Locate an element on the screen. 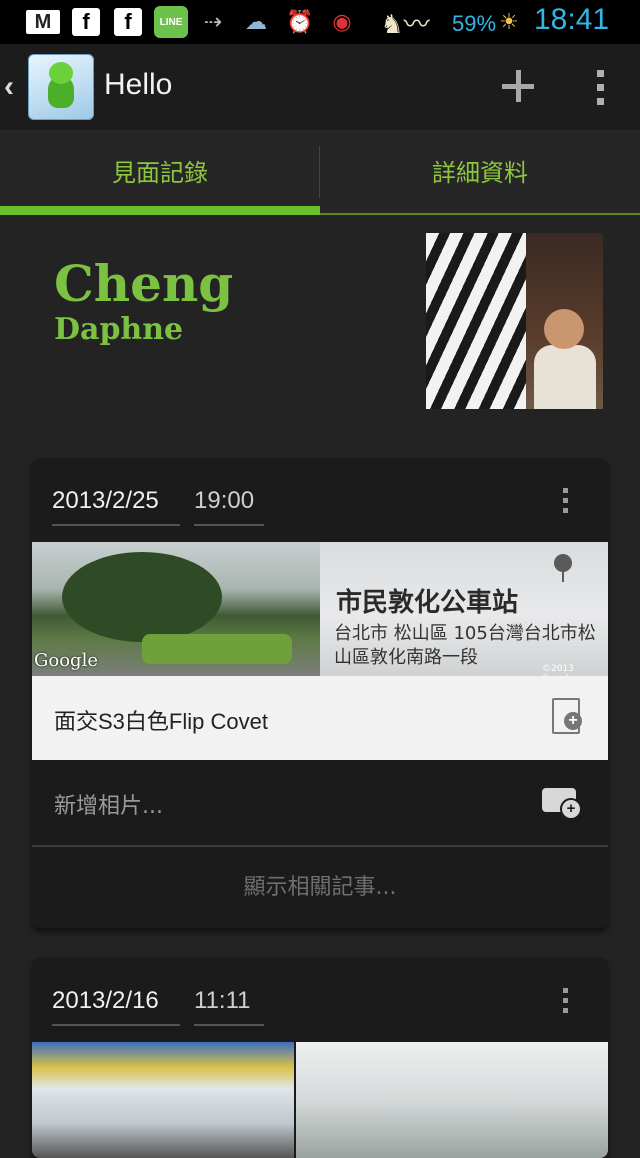 The height and width of the screenshot is (1158, 640). data-transfer-icon: ⇢ is located at coordinates (213, 22).